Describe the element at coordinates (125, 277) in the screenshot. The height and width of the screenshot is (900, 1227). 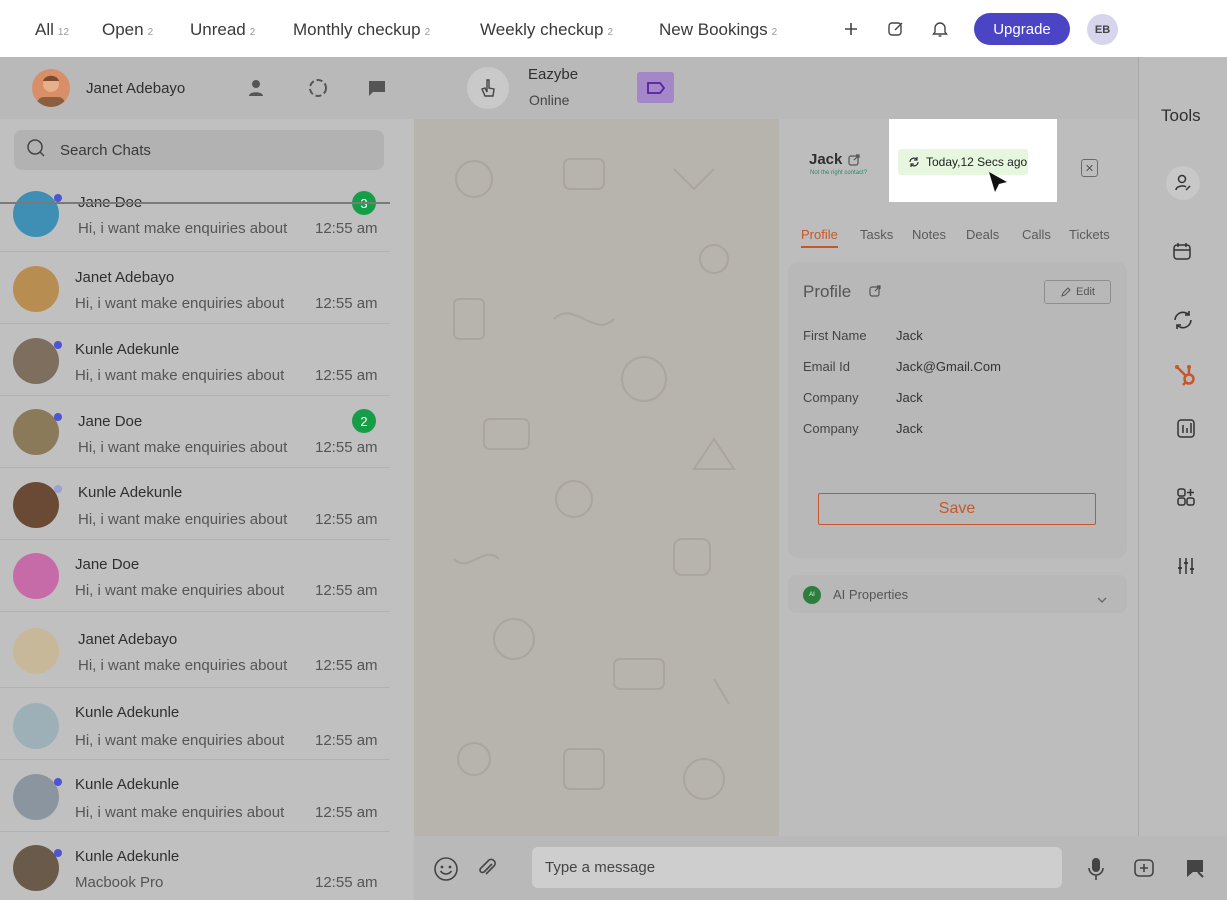
I see `chat-name: Janet Adebayo` at that location.